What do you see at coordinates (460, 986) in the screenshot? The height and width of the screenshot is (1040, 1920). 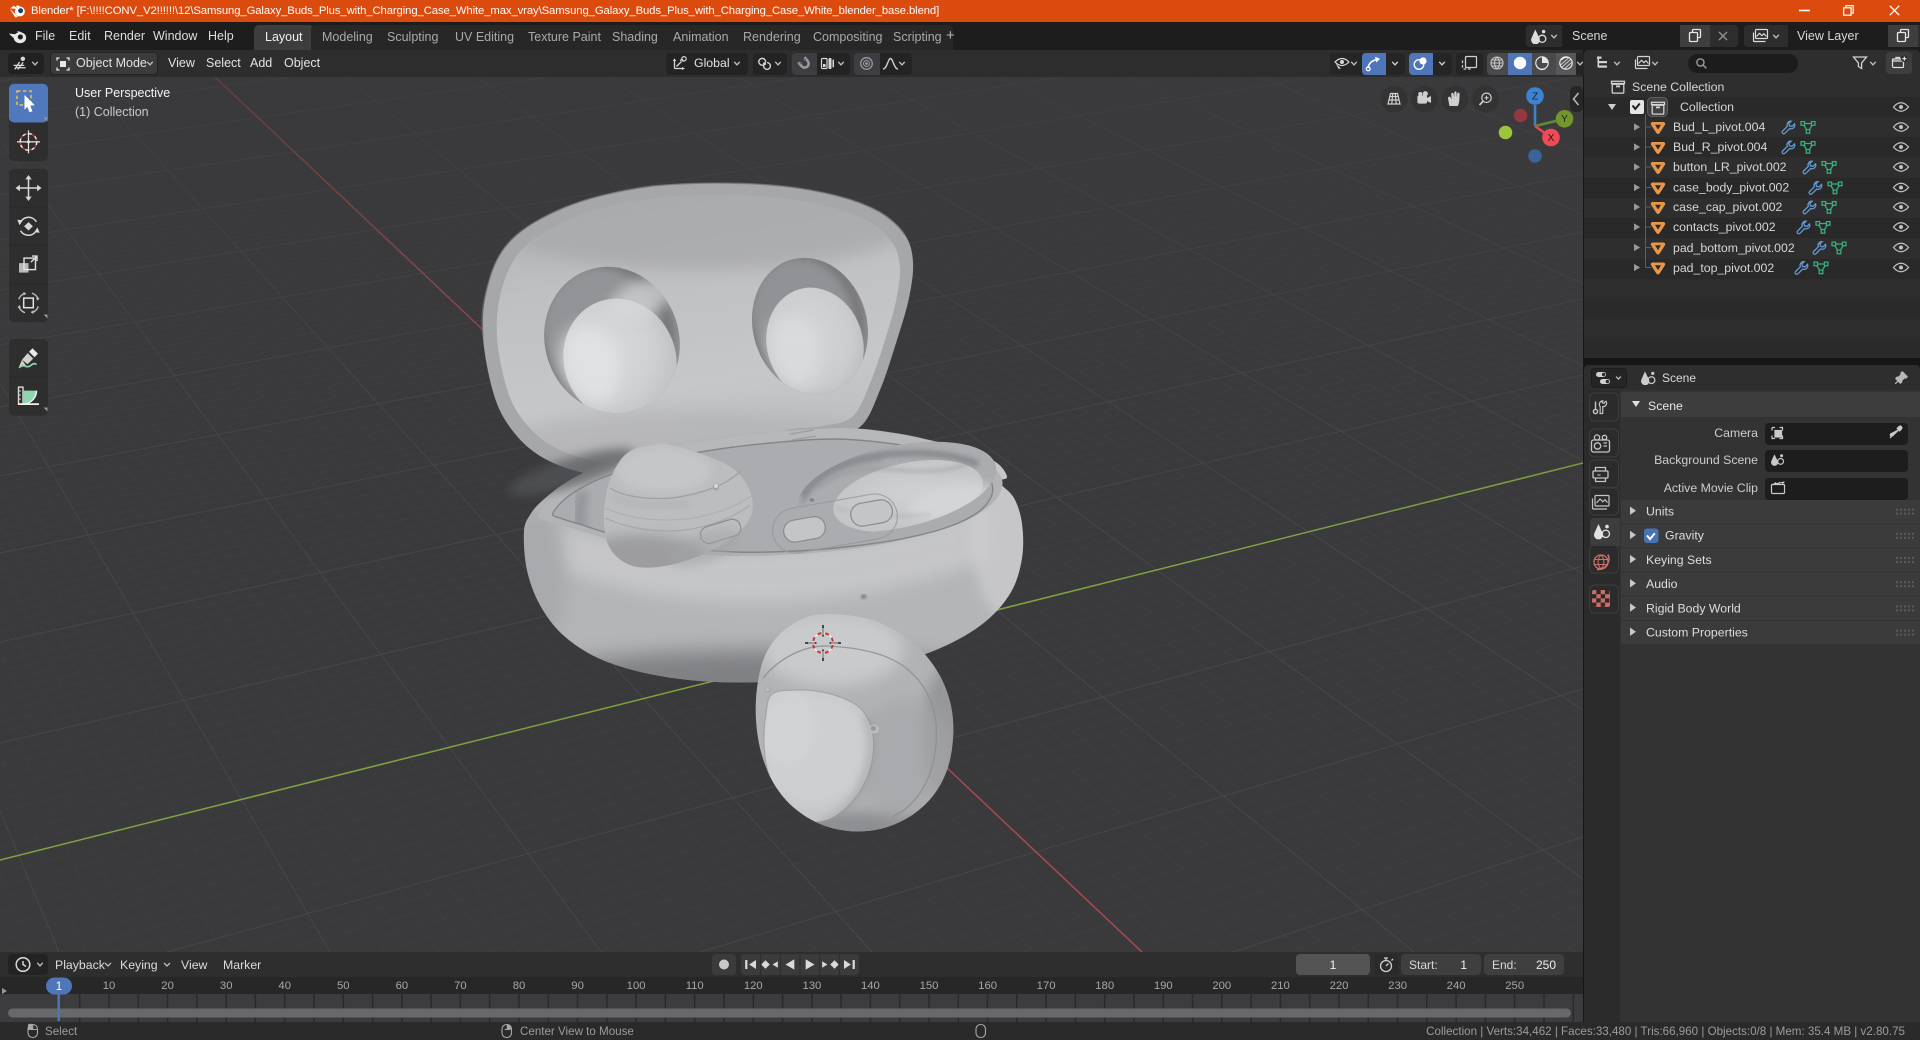 I see `svg-text: 70` at bounding box center [460, 986].